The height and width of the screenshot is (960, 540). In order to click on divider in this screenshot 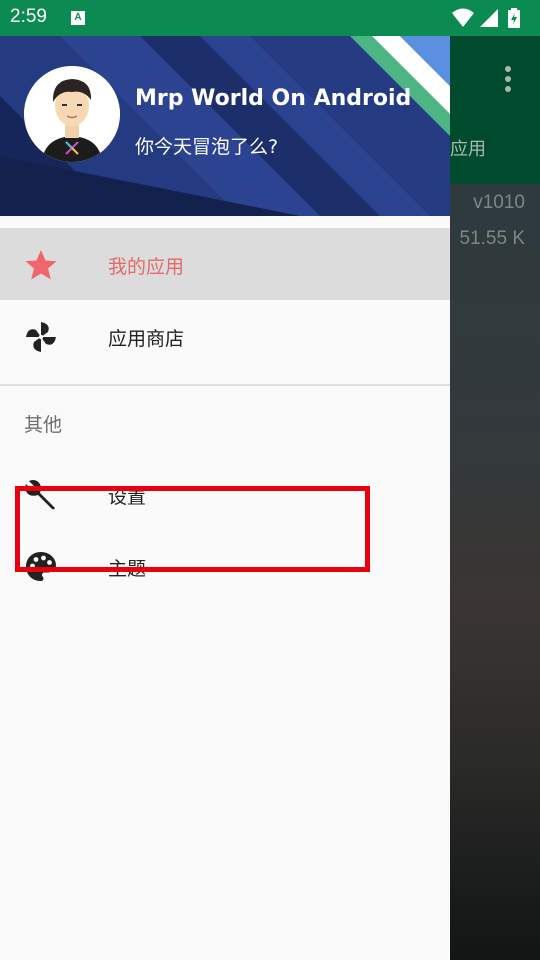, I will do `click(225, 385)`.